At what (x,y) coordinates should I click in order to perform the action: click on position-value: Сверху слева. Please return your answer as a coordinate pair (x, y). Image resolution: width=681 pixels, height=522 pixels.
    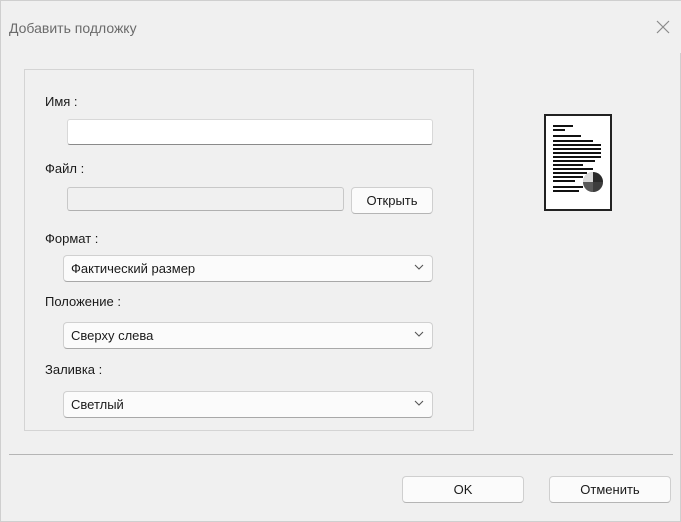
    Looking at the image, I should click on (112, 335).